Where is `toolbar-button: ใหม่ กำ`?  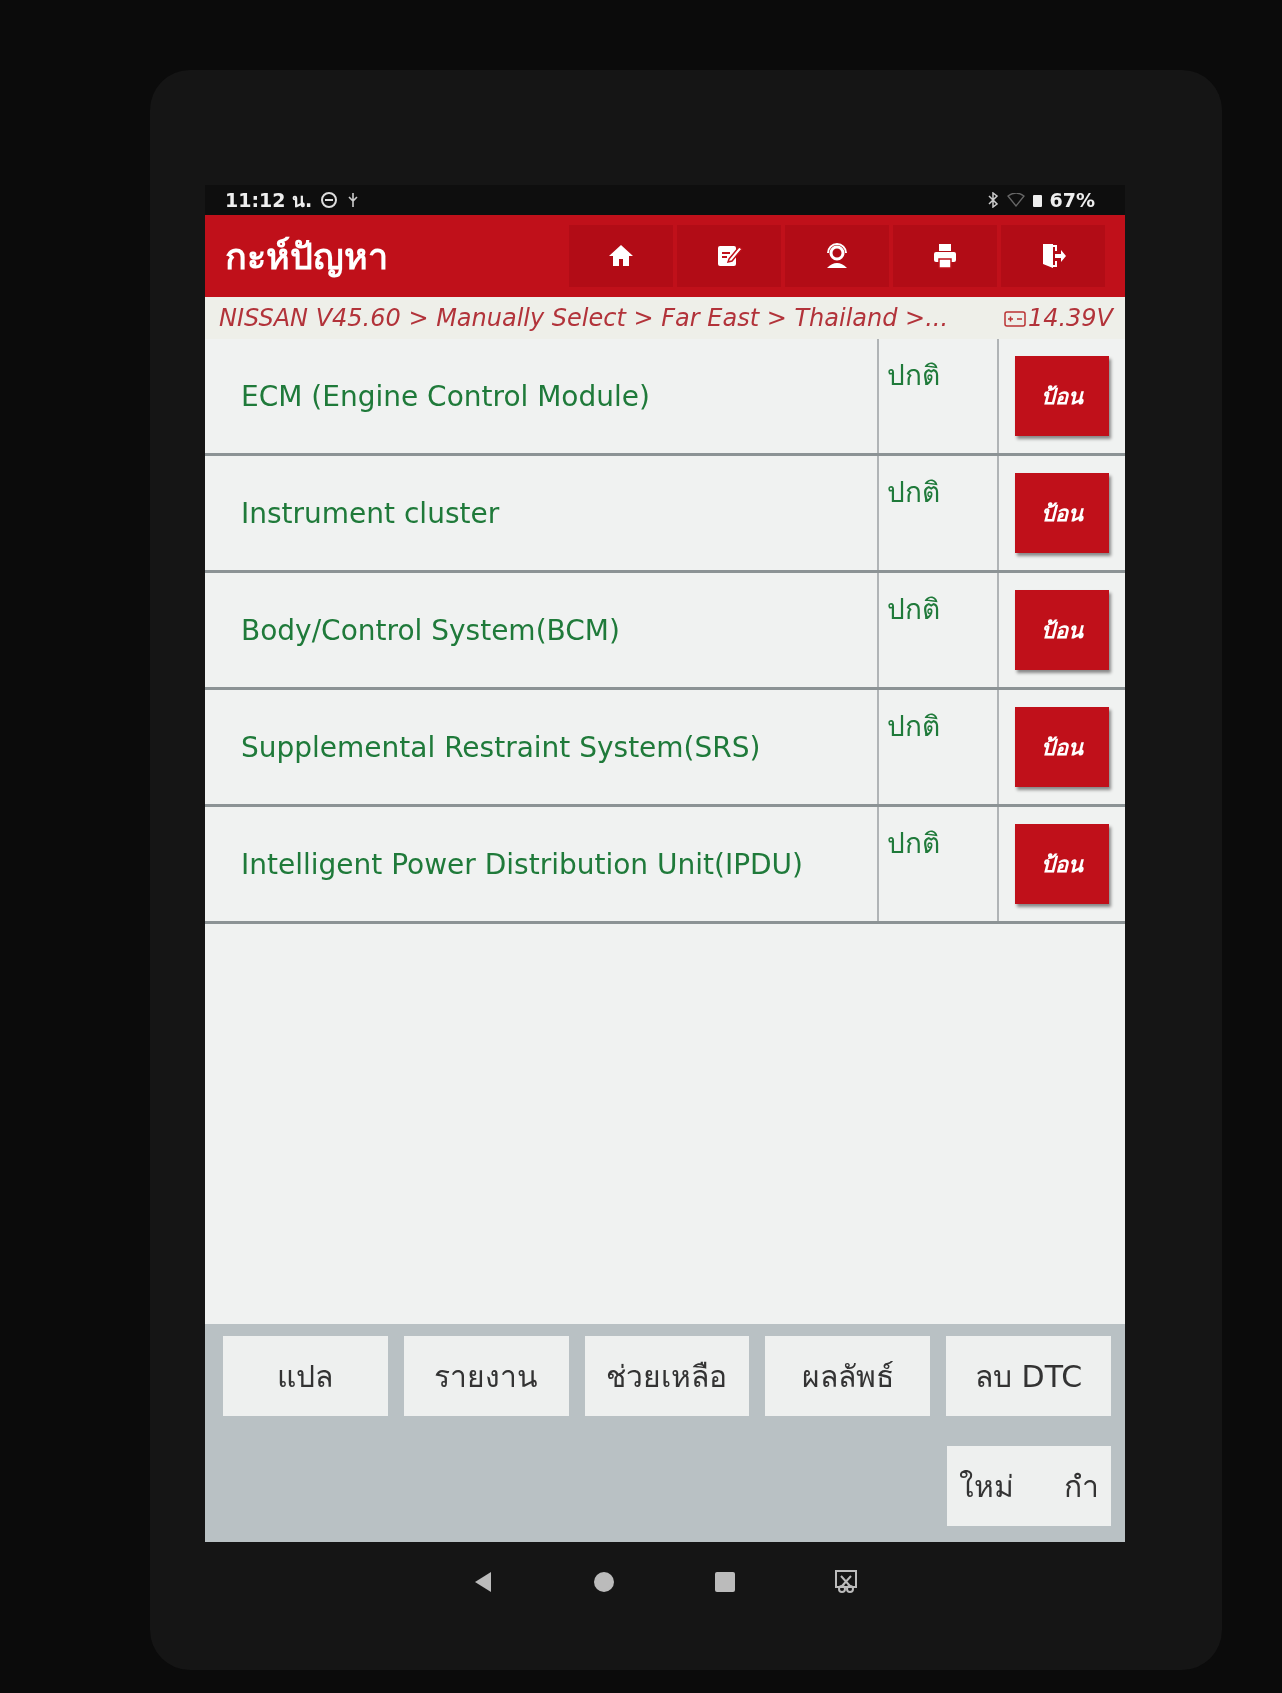 toolbar-button: ใหม่ กำ is located at coordinates (1029, 1486).